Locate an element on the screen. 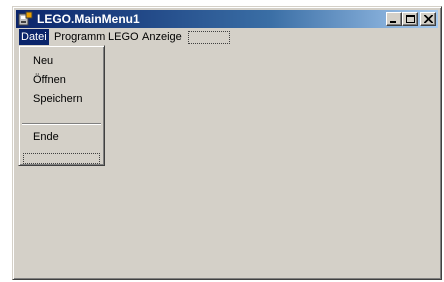  menu-empty-placeholder is located at coordinates (209, 37).